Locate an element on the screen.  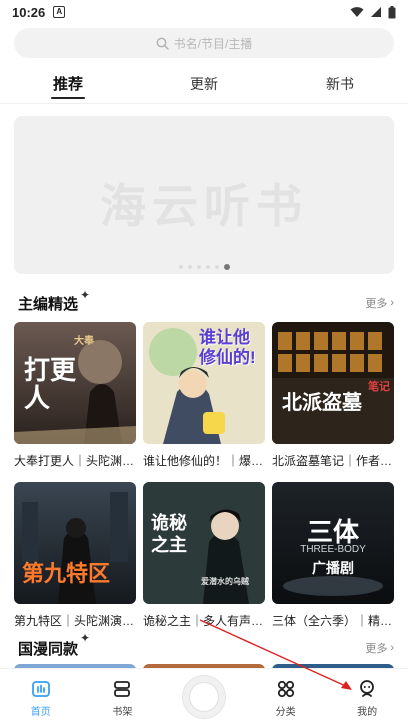
cover-small-text: THREE-BODY is located at coordinates (333, 549).